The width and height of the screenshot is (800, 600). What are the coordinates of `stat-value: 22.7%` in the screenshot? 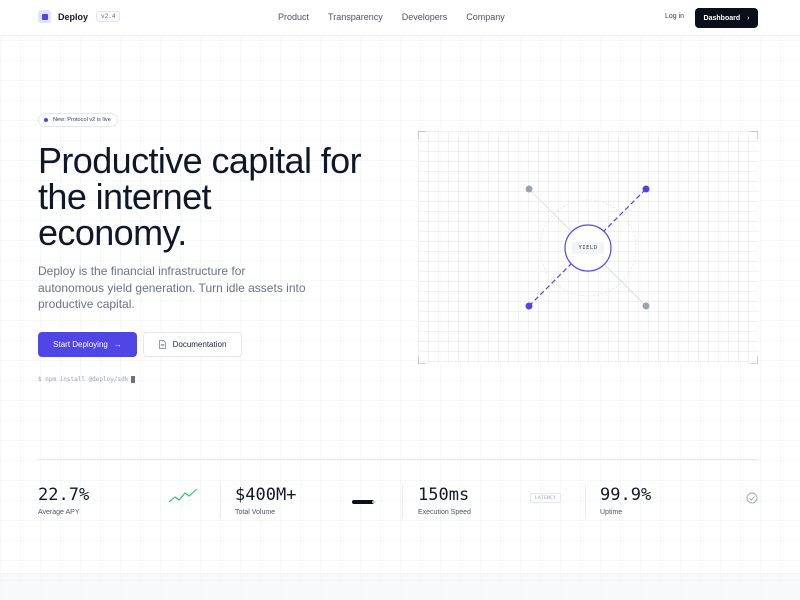 It's located at (64, 495).